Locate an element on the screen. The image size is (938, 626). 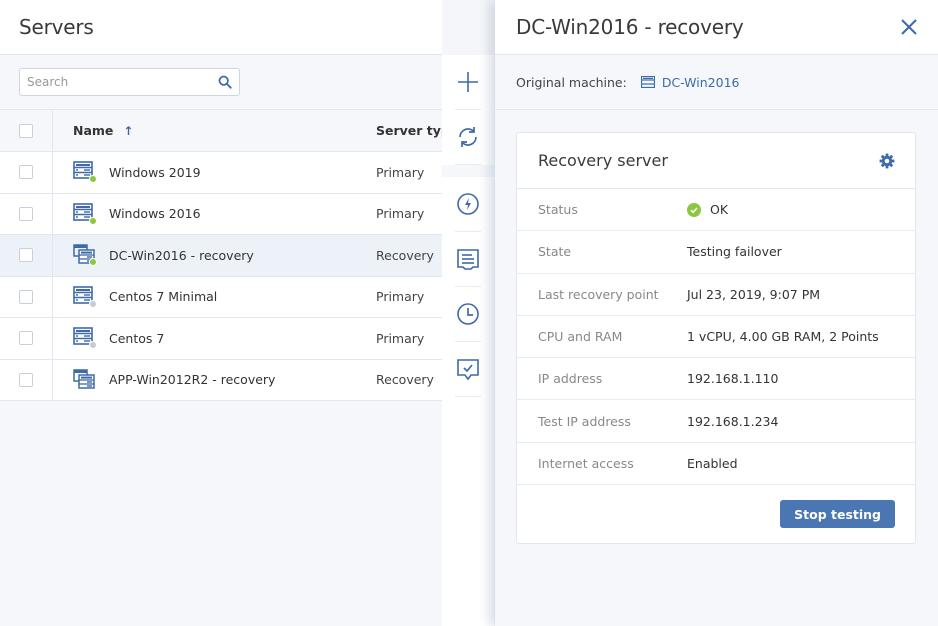
property-row: Internet access Enabled is located at coordinates (716, 464).